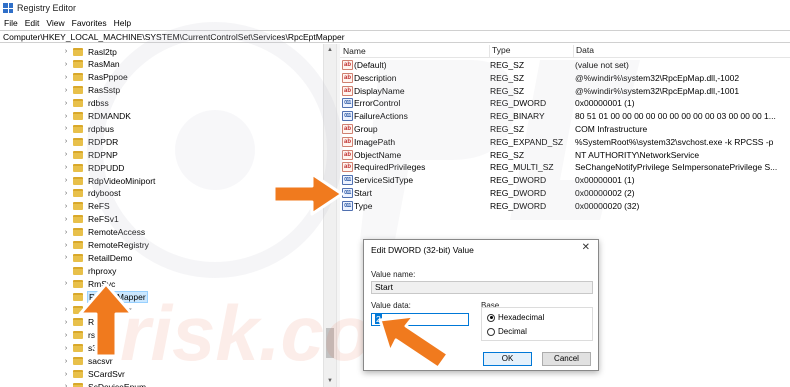 The image size is (790, 387). I want to click on tree-item-label: RdpVideoMiniport, so click(122, 180).